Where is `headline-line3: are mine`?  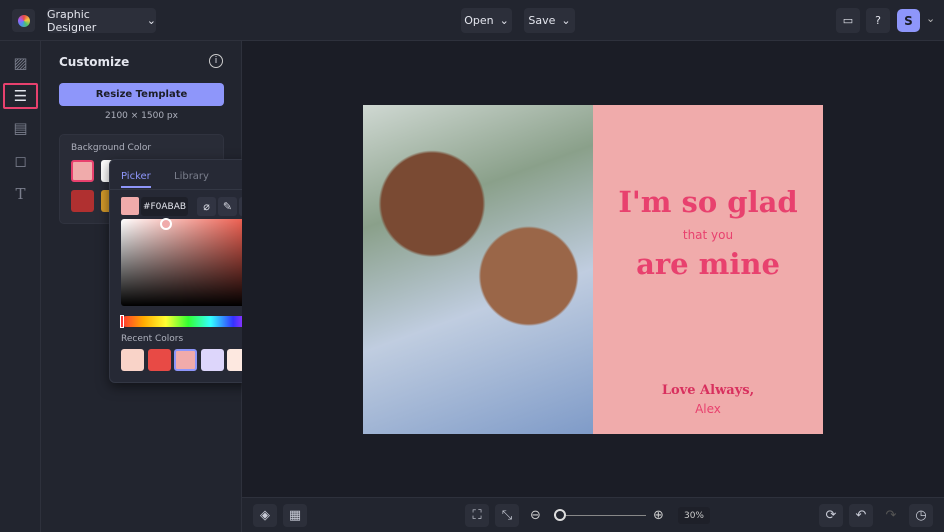 headline-line3: are mine is located at coordinates (708, 264).